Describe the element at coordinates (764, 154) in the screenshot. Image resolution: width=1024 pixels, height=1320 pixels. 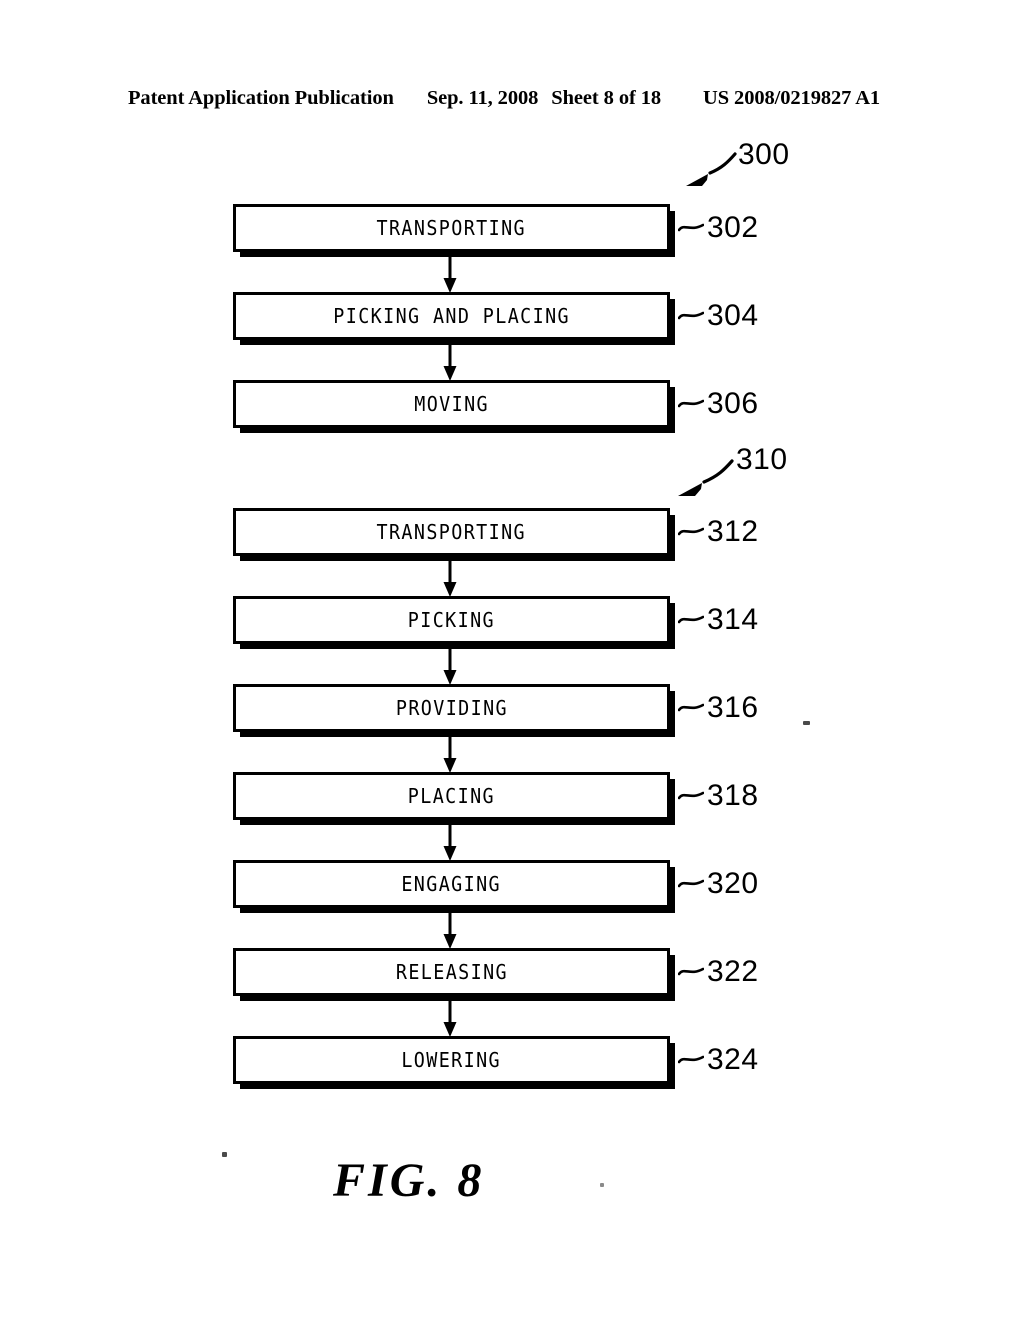
I see `callout-number-300: 300` at that location.